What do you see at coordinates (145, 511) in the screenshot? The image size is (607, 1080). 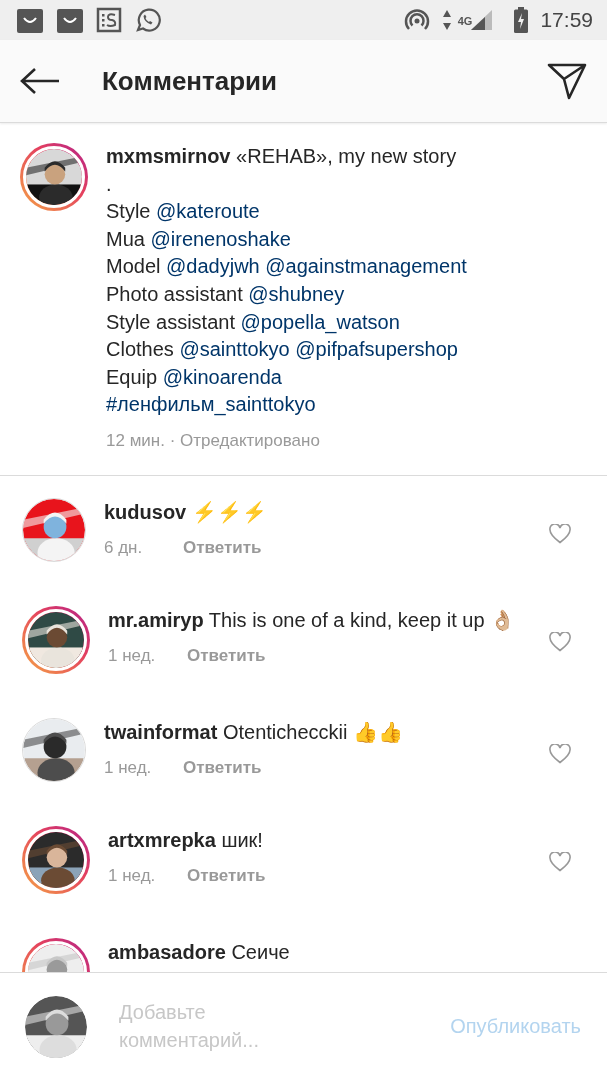 I see `username-link: kudusov` at bounding box center [145, 511].